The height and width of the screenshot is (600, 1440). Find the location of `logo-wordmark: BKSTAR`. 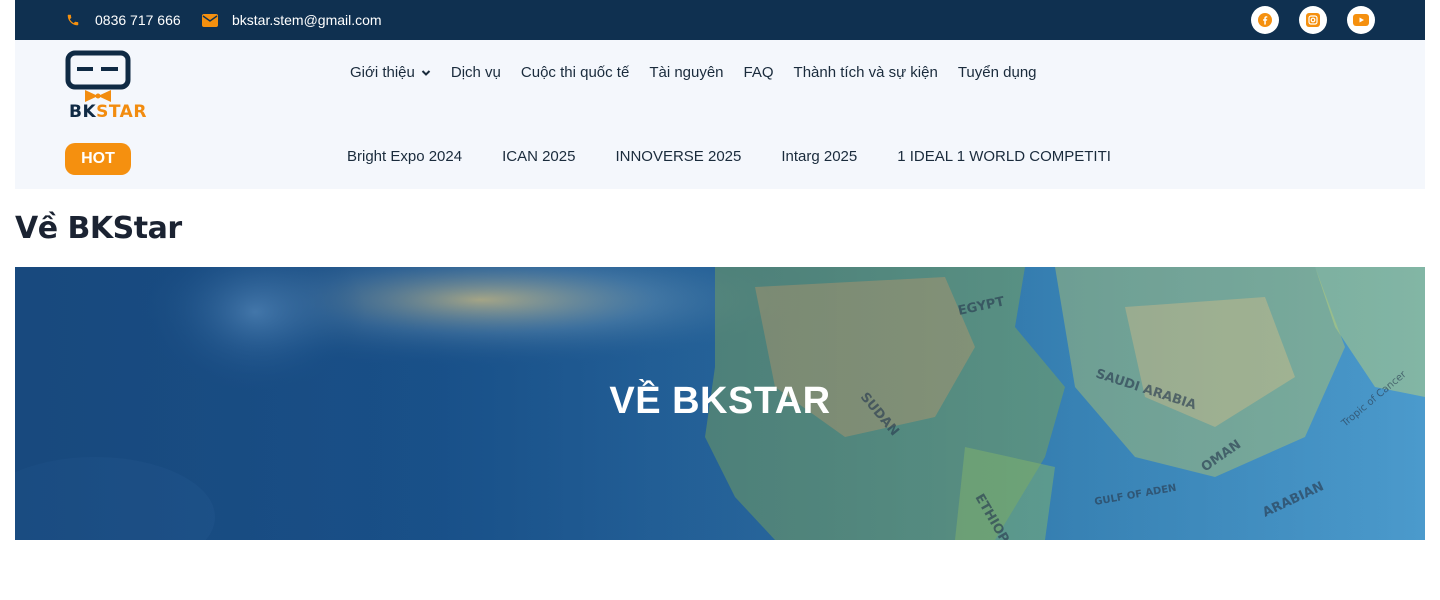

logo-wordmark: BKSTAR is located at coordinates (108, 112).